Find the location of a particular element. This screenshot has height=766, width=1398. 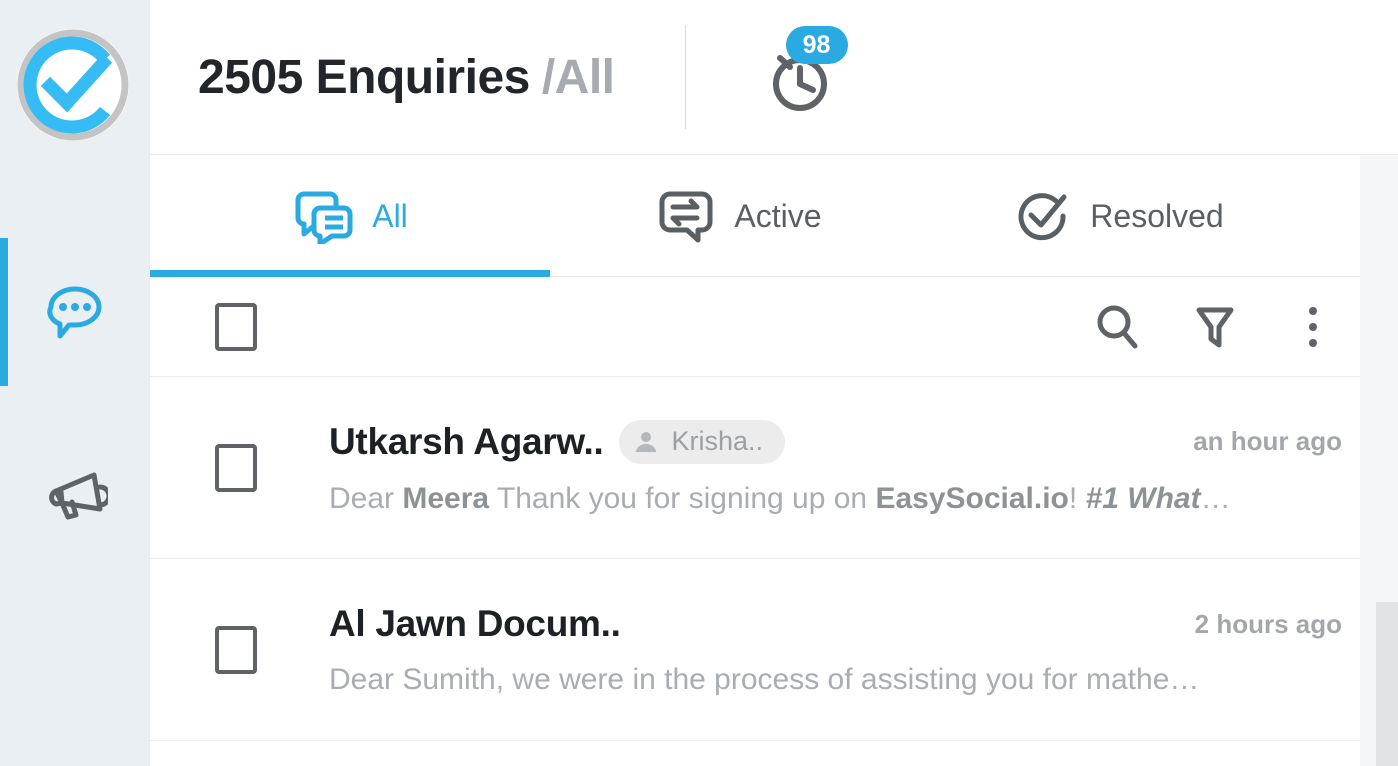

check-circle-logo-icon is located at coordinates (73, 85).